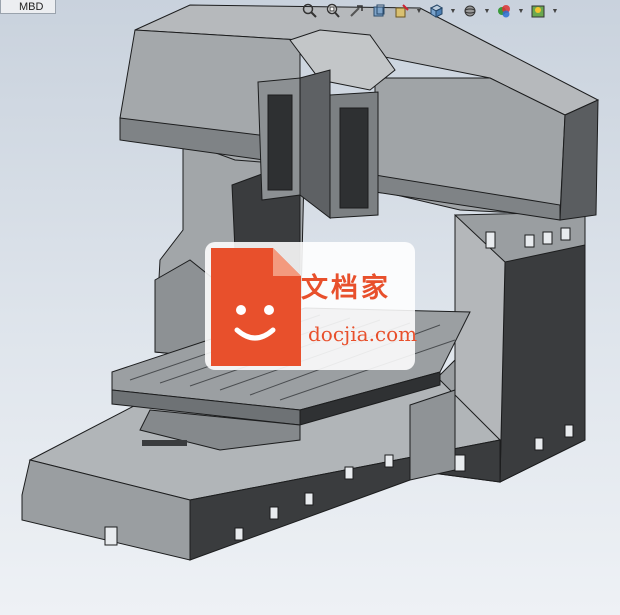 The width and height of the screenshot is (620, 615). What do you see at coordinates (333, 11) in the screenshot?
I see `zoom-to-area-icon` at bounding box center [333, 11].